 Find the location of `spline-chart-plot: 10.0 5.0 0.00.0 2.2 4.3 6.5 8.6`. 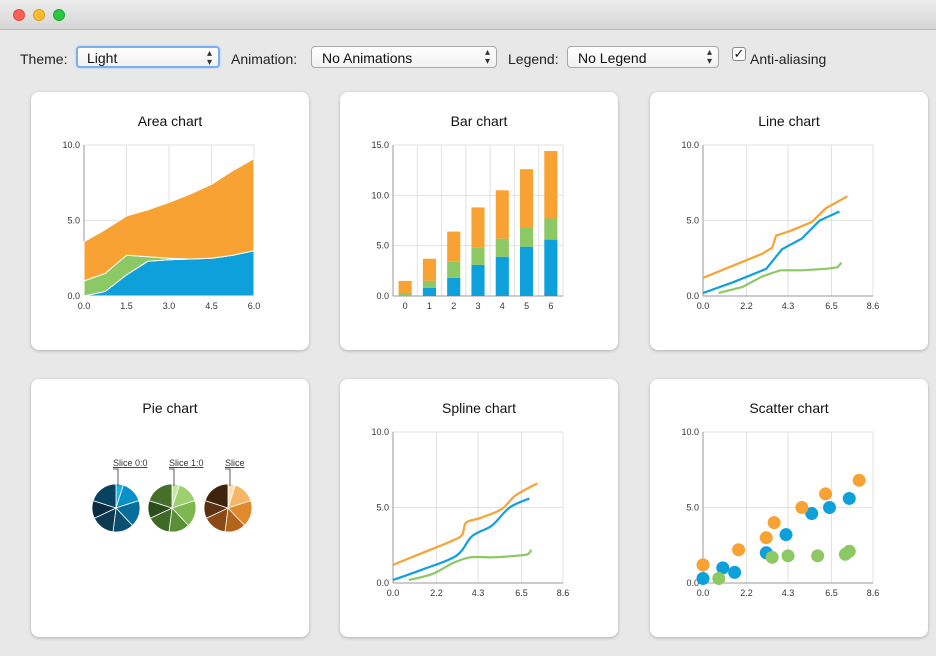

spline-chart-plot: 10.0 5.0 0.00.0 2.2 4.3 6.5 8.6 is located at coordinates (470, 512).